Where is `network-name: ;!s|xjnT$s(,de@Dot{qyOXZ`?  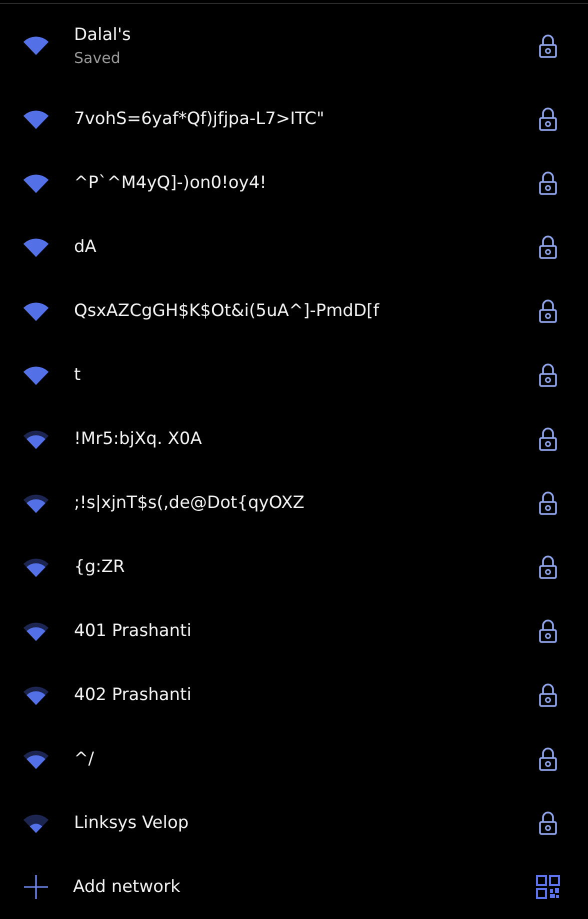 network-name: ;!s|xjnT$s(,de@Dot{qyOXZ is located at coordinates (190, 503).